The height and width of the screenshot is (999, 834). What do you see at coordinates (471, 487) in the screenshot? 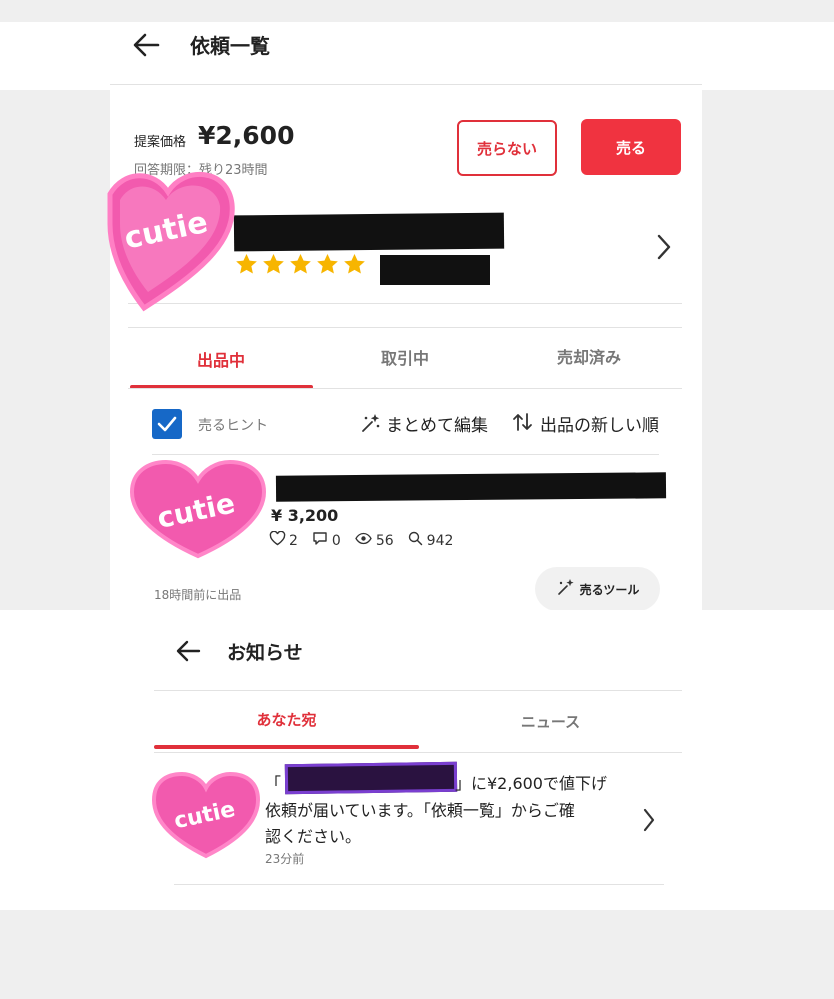
I see `redacted-item-title` at bounding box center [471, 487].